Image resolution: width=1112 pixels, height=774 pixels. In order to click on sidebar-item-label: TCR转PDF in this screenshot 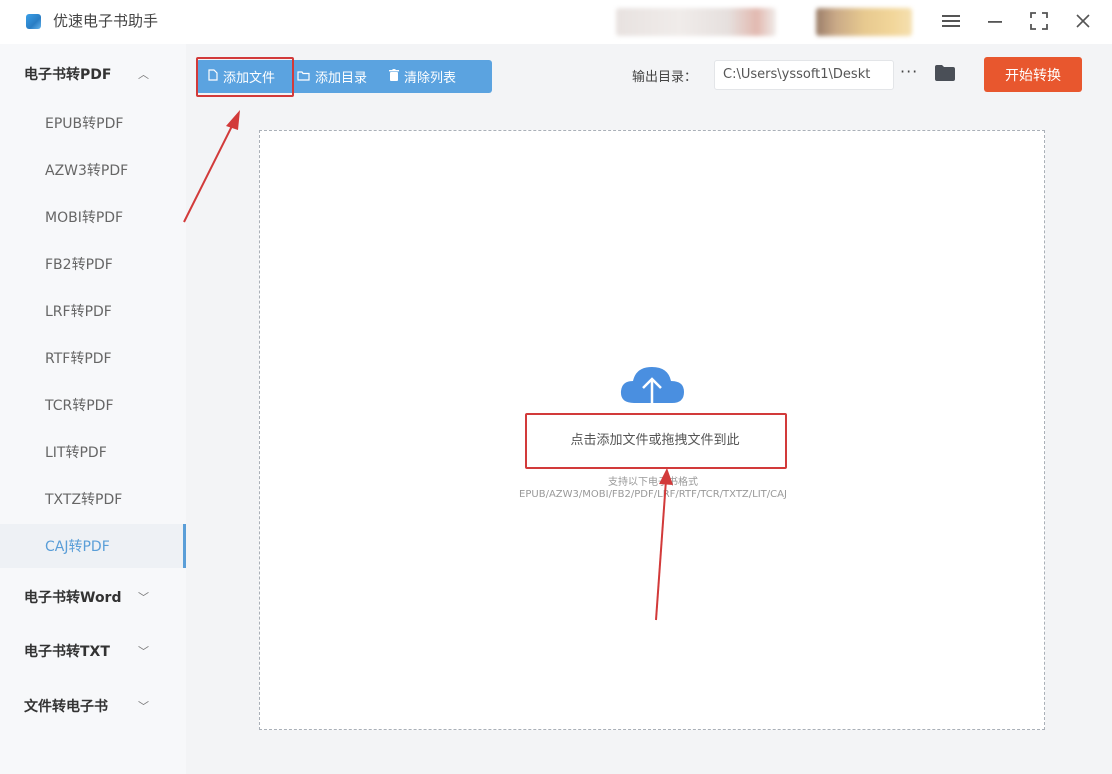, I will do `click(79, 406)`.